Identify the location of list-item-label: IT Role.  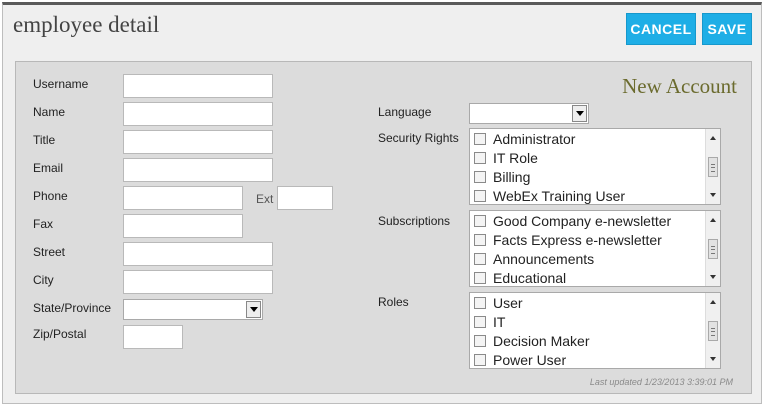
(515, 157).